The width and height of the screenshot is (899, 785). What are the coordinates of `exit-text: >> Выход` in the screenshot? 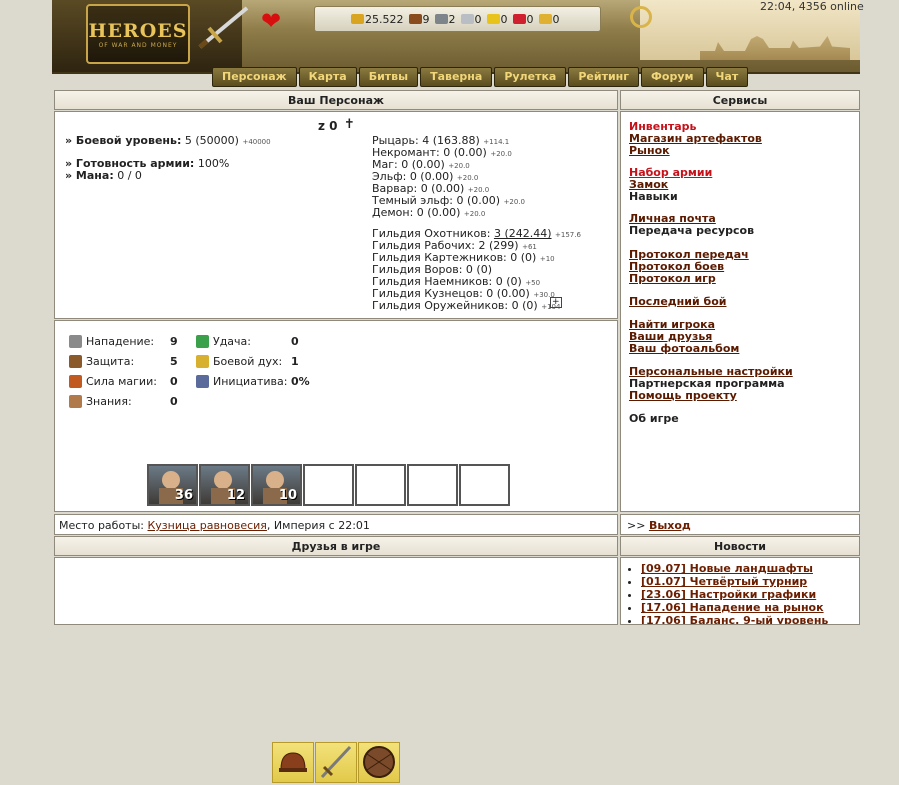 It's located at (659, 525).